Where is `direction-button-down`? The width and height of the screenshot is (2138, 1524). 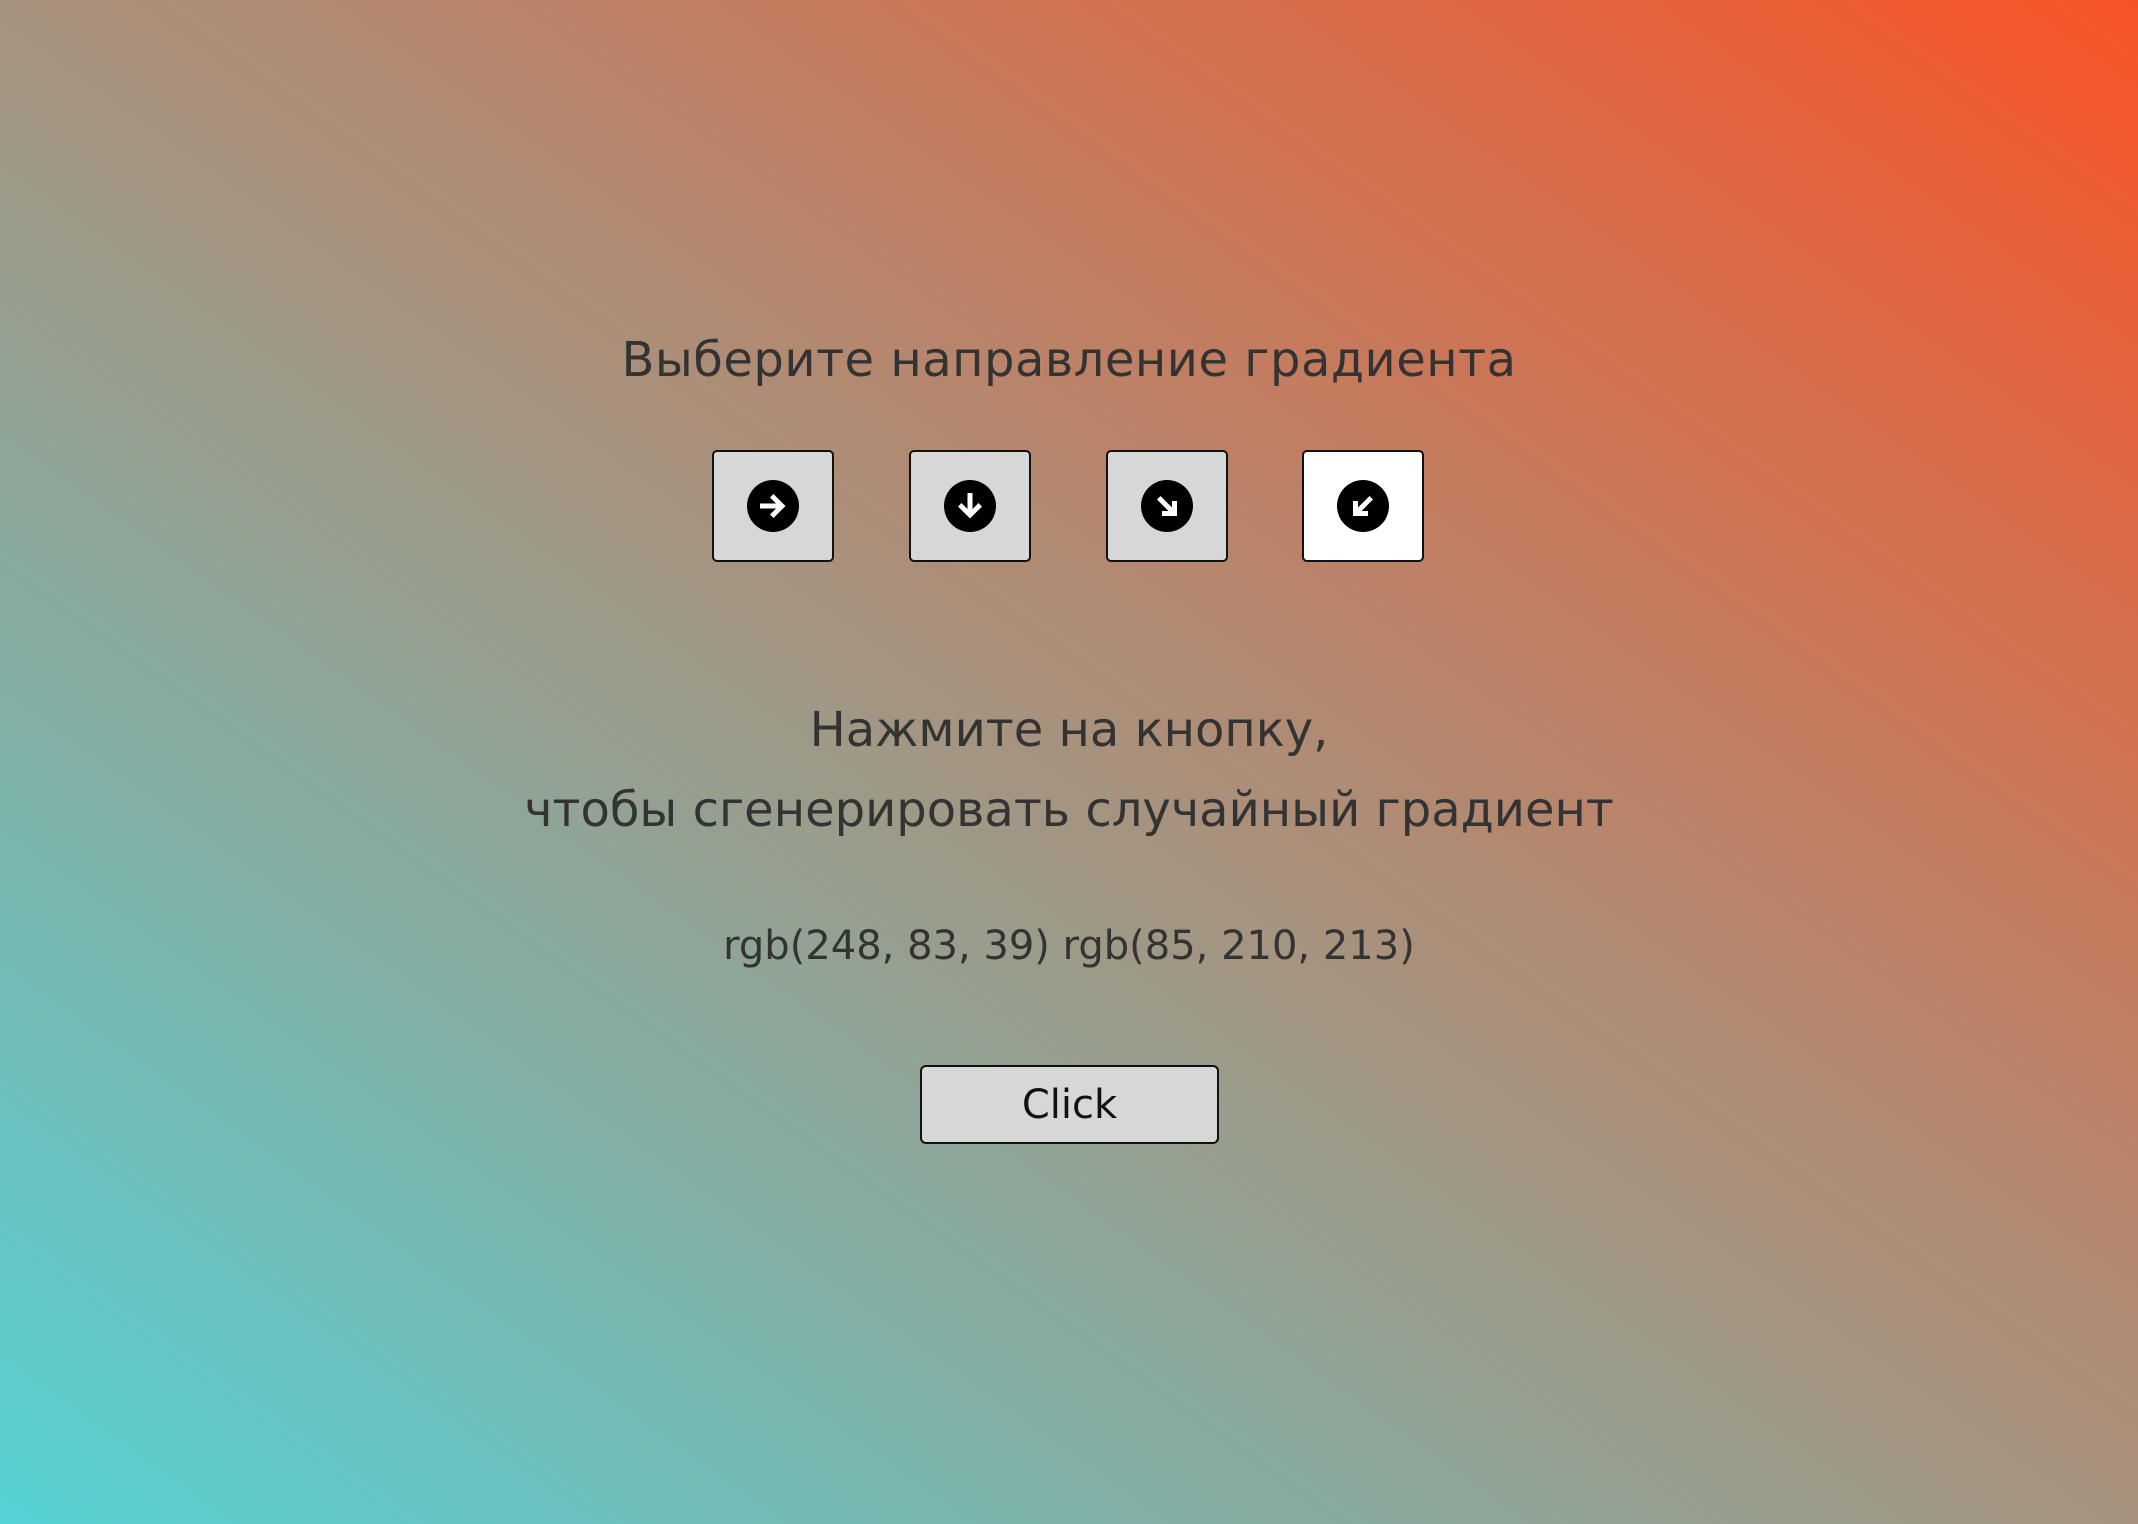
direction-button-down is located at coordinates (970, 506).